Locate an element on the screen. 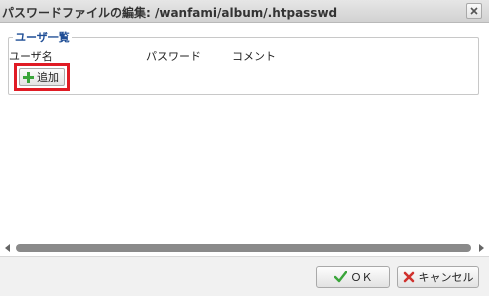 The height and width of the screenshot is (296, 489). dialog-footer: ＯＫ キャンセル is located at coordinates (244, 276).